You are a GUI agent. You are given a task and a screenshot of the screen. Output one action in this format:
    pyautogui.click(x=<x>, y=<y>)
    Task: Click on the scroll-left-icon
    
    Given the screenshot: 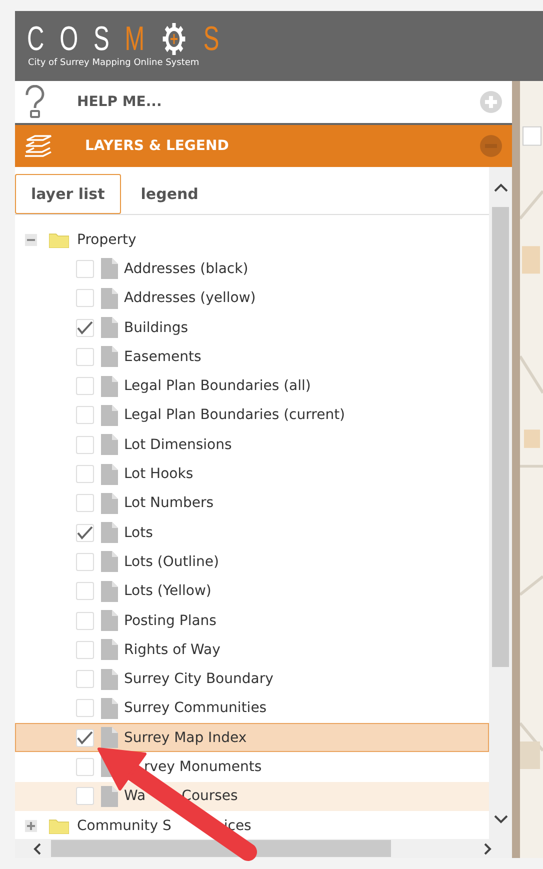 What is the action you would take?
    pyautogui.click(x=37, y=848)
    